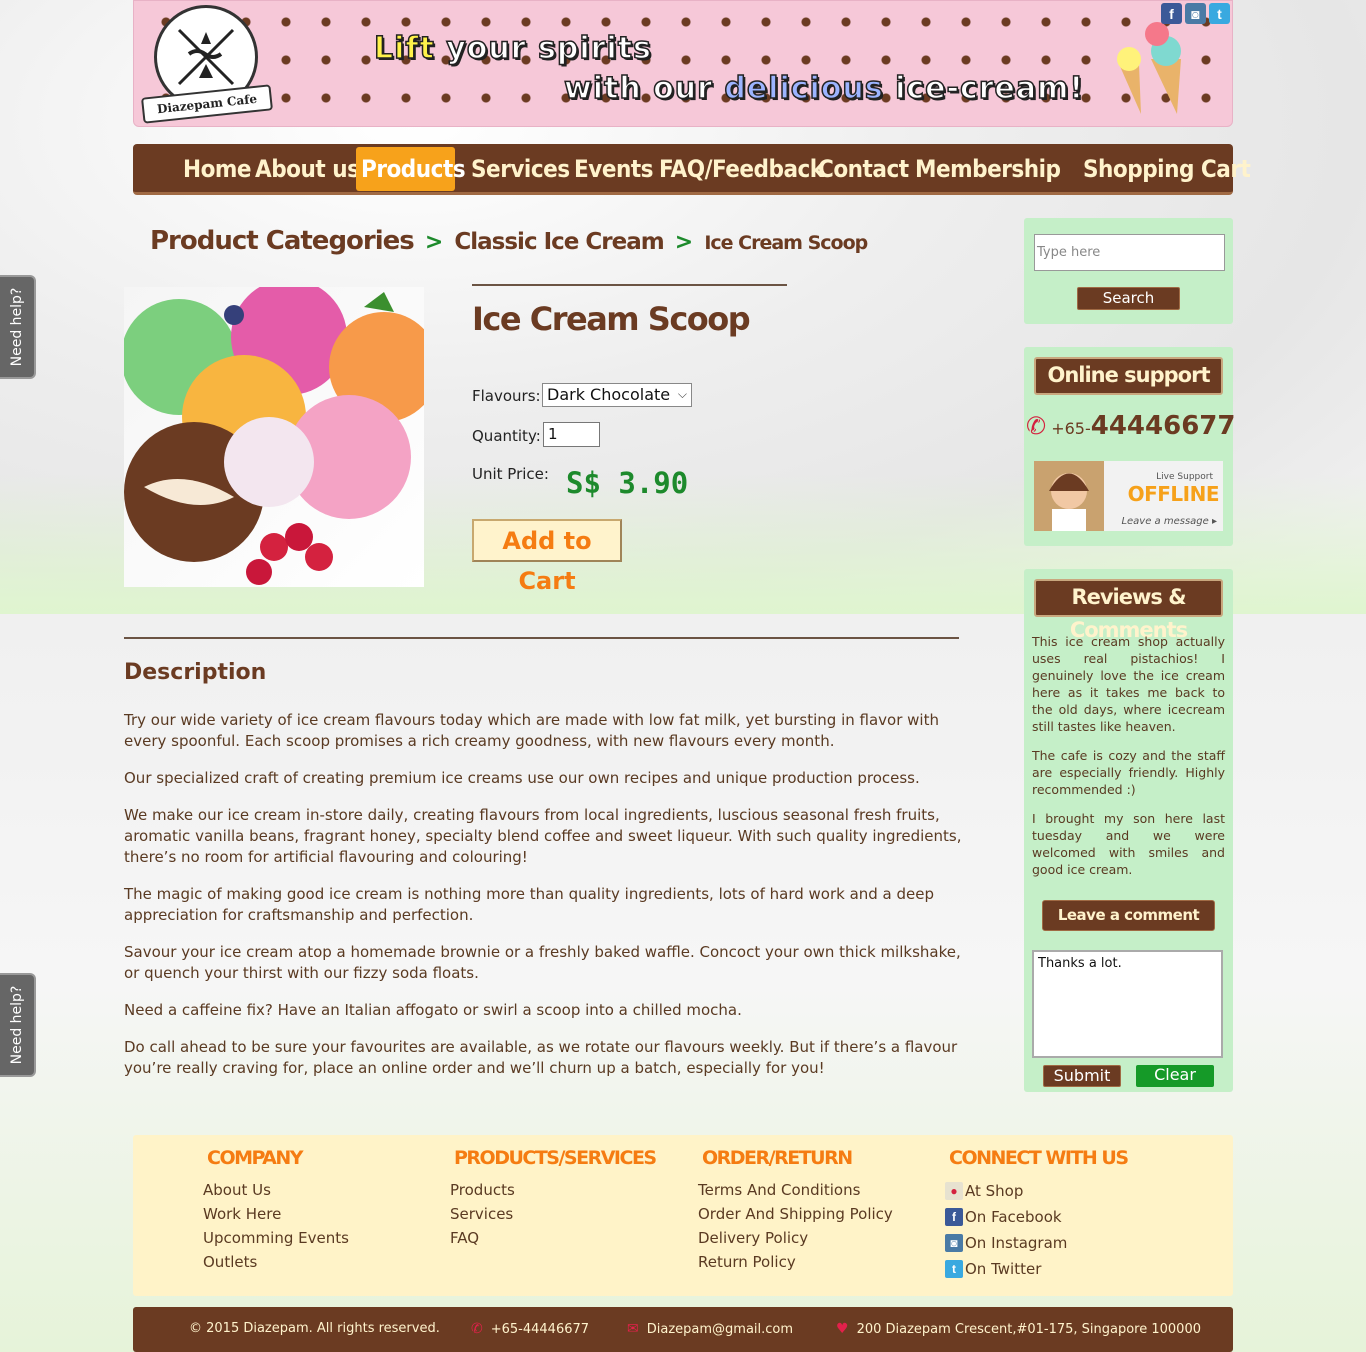 The height and width of the screenshot is (1352, 1366). I want to click on phone-icon: ✆, so click(477, 1329).